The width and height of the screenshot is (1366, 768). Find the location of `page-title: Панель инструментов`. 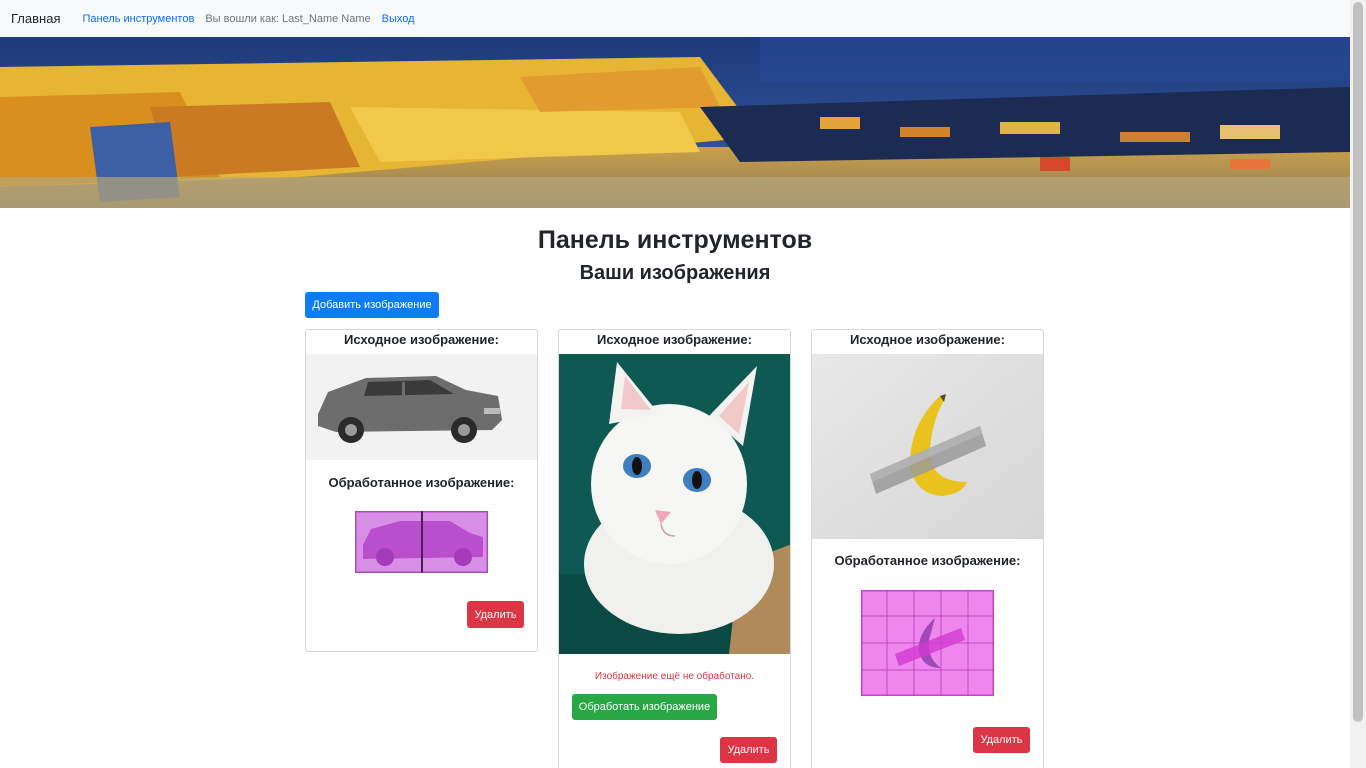

page-title: Панель инструментов is located at coordinates (675, 240).